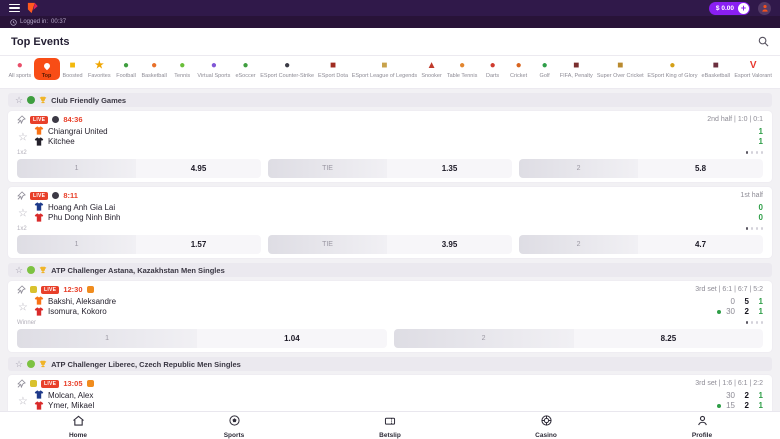 This screenshot has height=439, width=780. I want to click on sport-filter-label: Super Over Cricket, so click(620, 76).